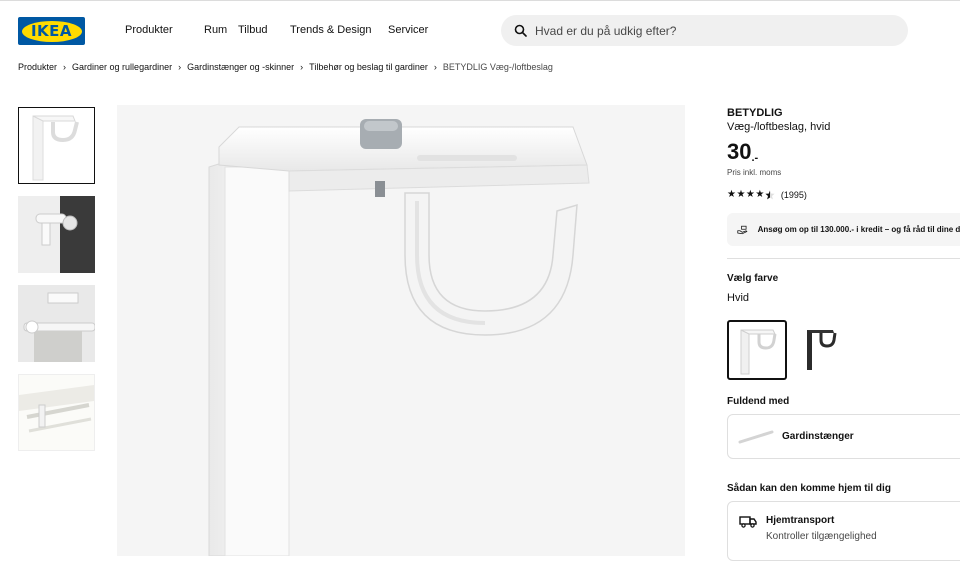 This screenshot has height=561, width=960. What do you see at coordinates (368, 67) in the screenshot?
I see `breadcrumb-item: Tilbehør og beslag til gardiner` at bounding box center [368, 67].